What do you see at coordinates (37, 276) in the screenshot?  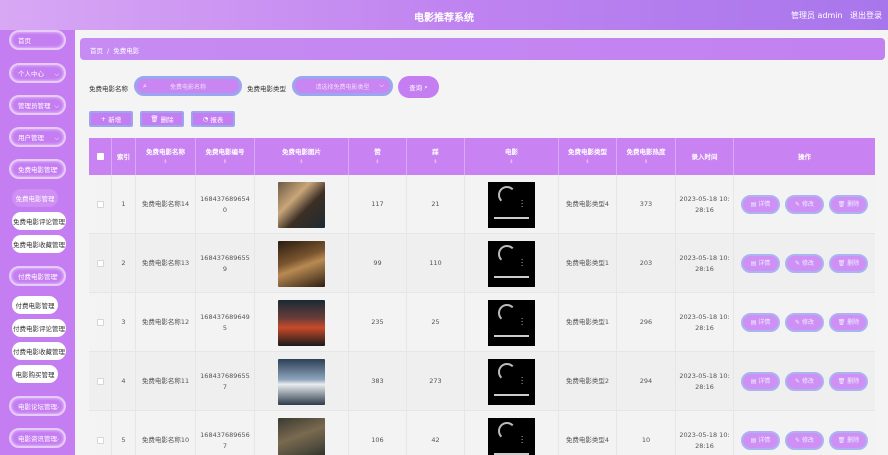 I see `sidebar-item-paid-movies: 付费电影管理 ⌃` at bounding box center [37, 276].